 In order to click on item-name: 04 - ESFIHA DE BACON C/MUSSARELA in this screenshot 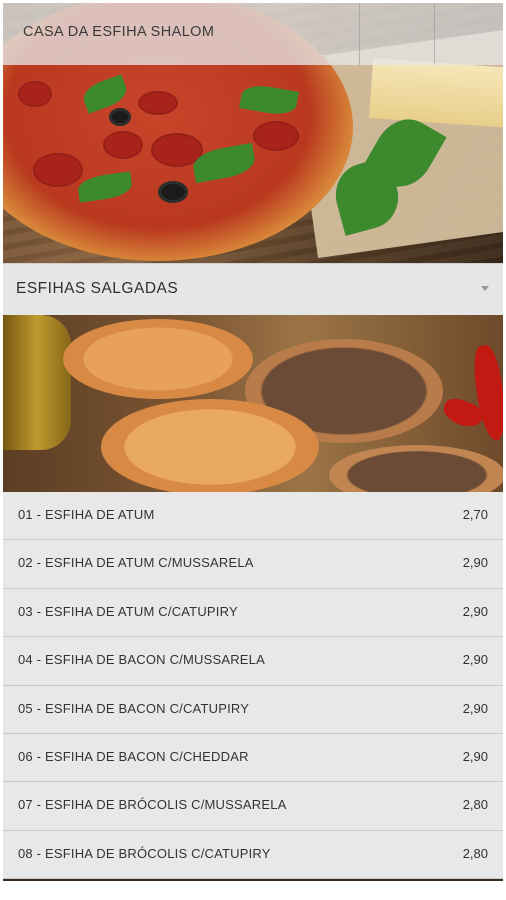, I will do `click(141, 660)`.